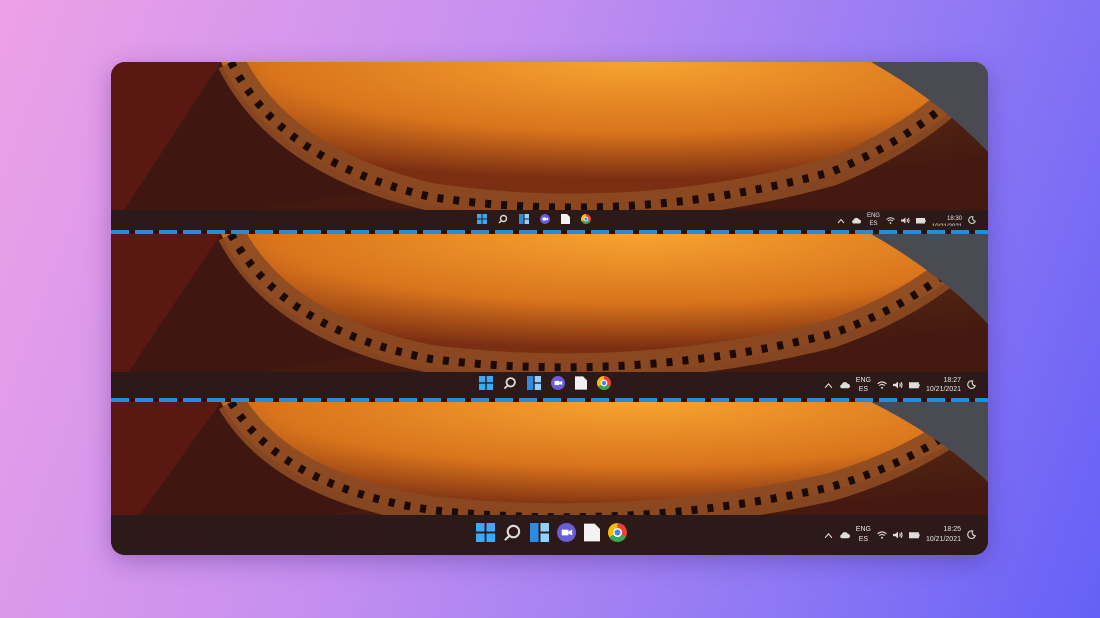 This screenshot has height=618, width=1100. Describe the element at coordinates (943, 385) in the screenshot. I see `clock: 18:27 10/21/2021` at that location.